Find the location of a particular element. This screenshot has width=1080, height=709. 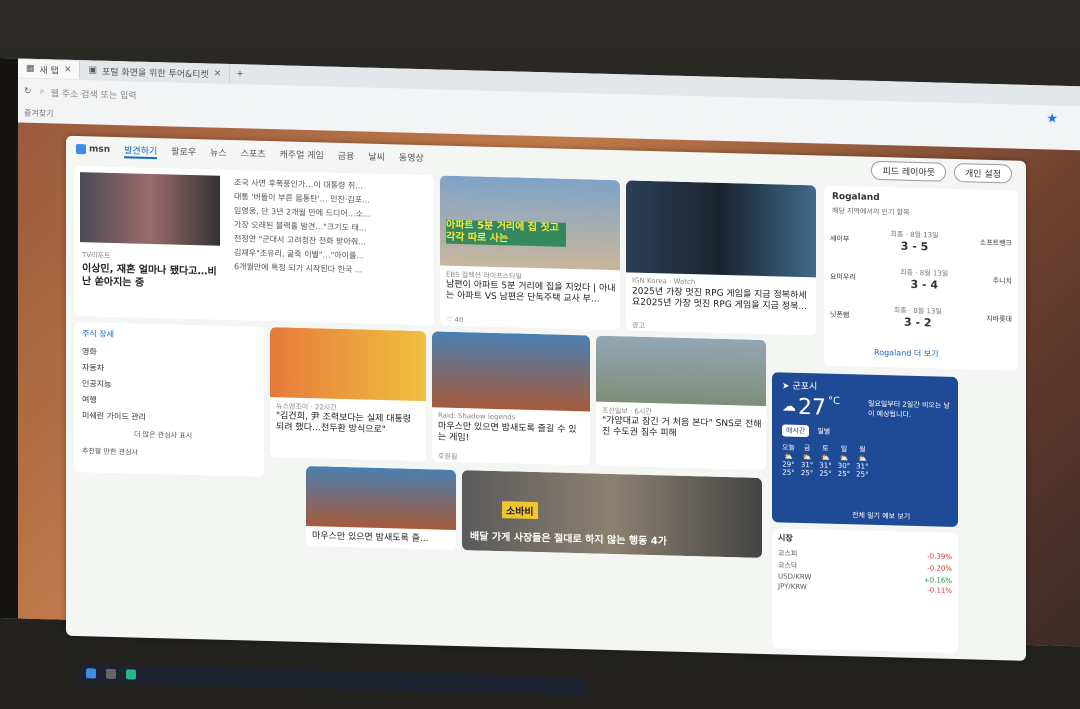

team-home: 요미우리 is located at coordinates (843, 277).